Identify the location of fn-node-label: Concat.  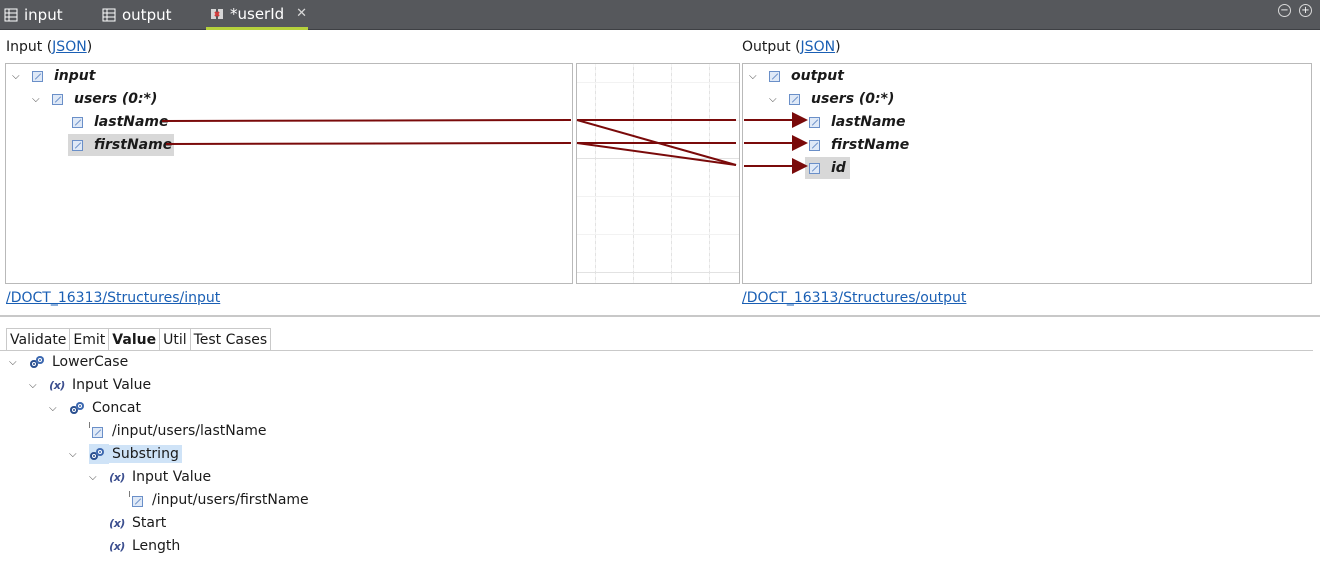
(116, 408).